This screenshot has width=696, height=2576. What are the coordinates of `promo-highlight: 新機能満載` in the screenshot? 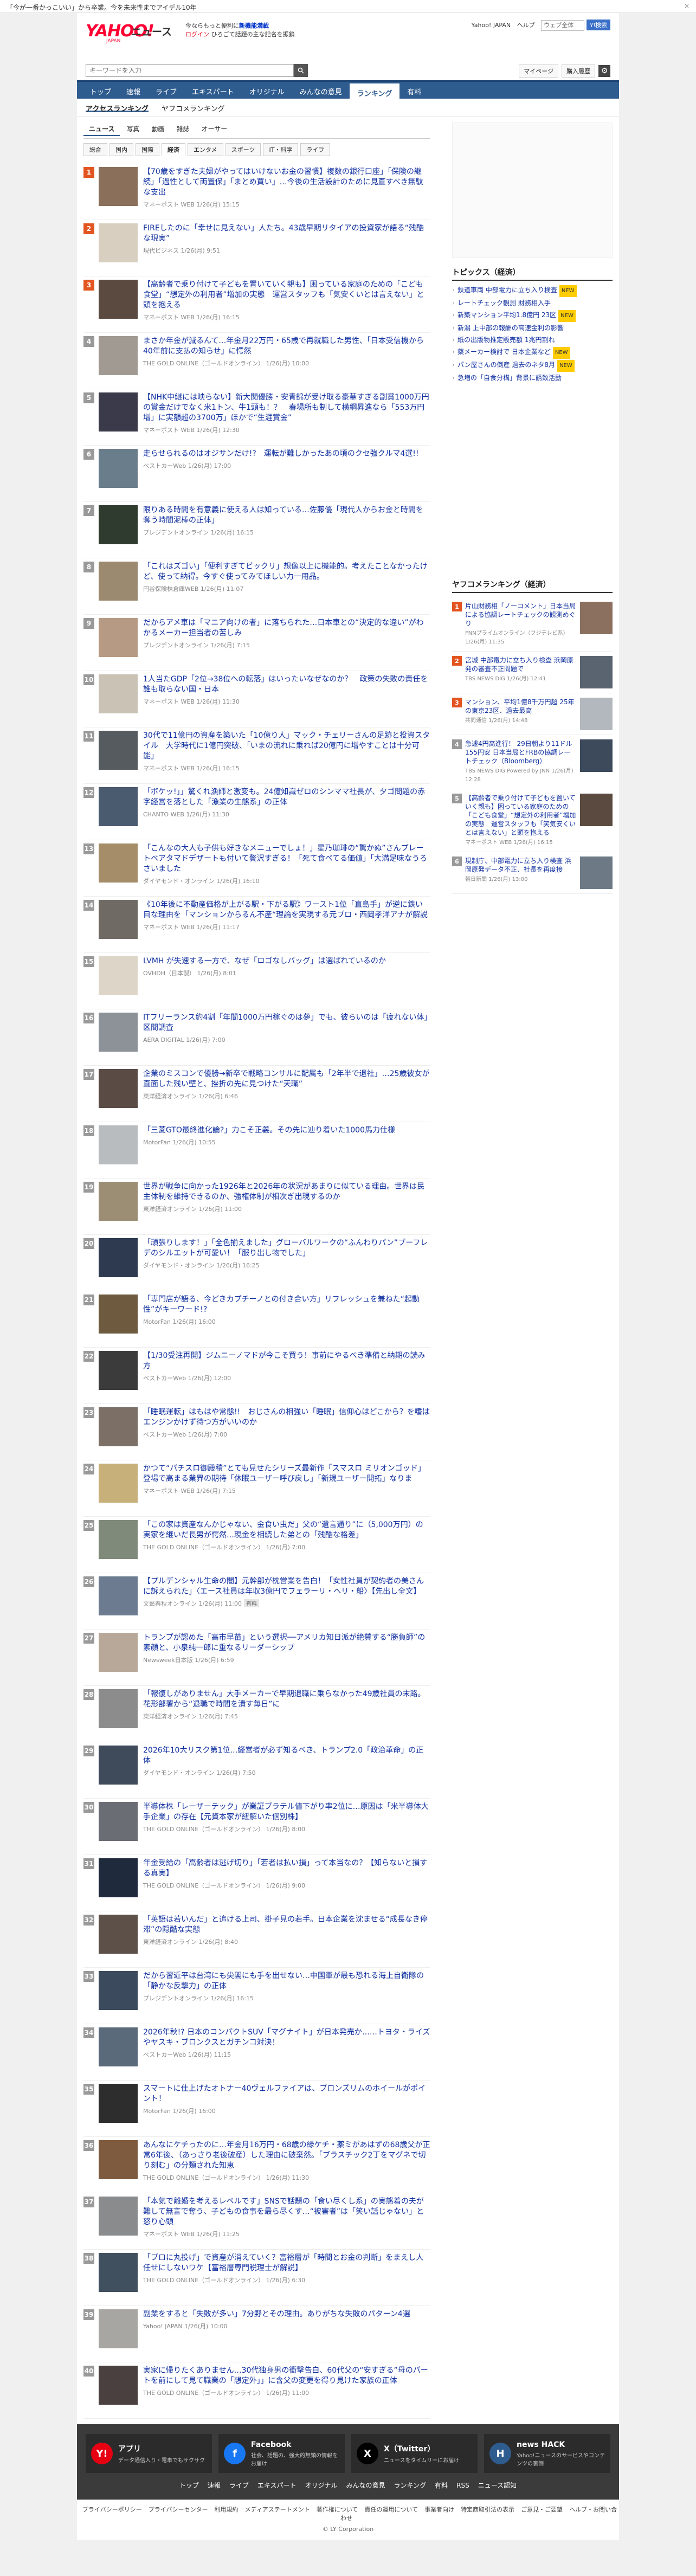 It's located at (254, 25).